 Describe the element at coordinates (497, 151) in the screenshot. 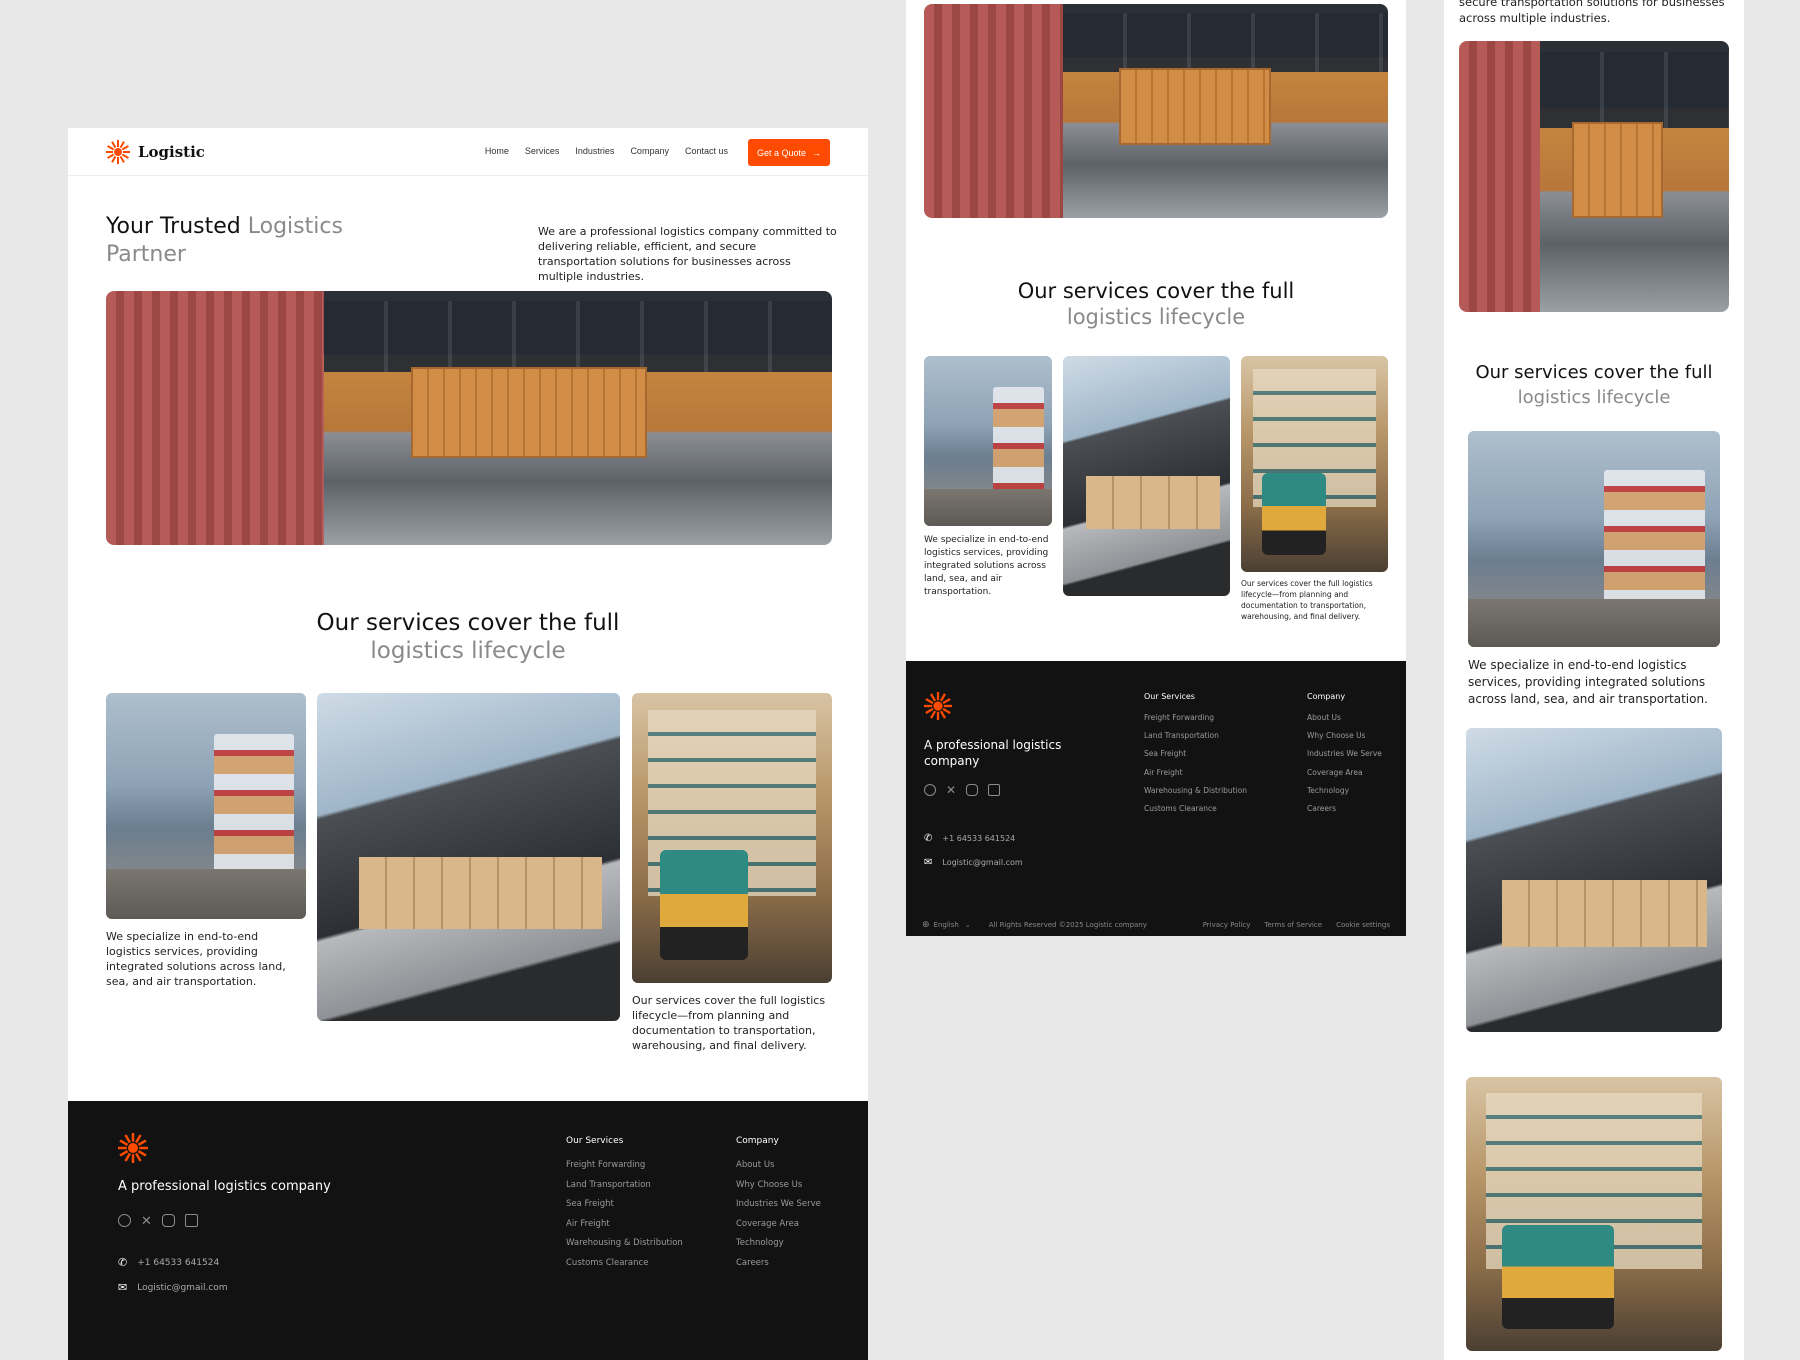

I see `nav-home: Home` at that location.